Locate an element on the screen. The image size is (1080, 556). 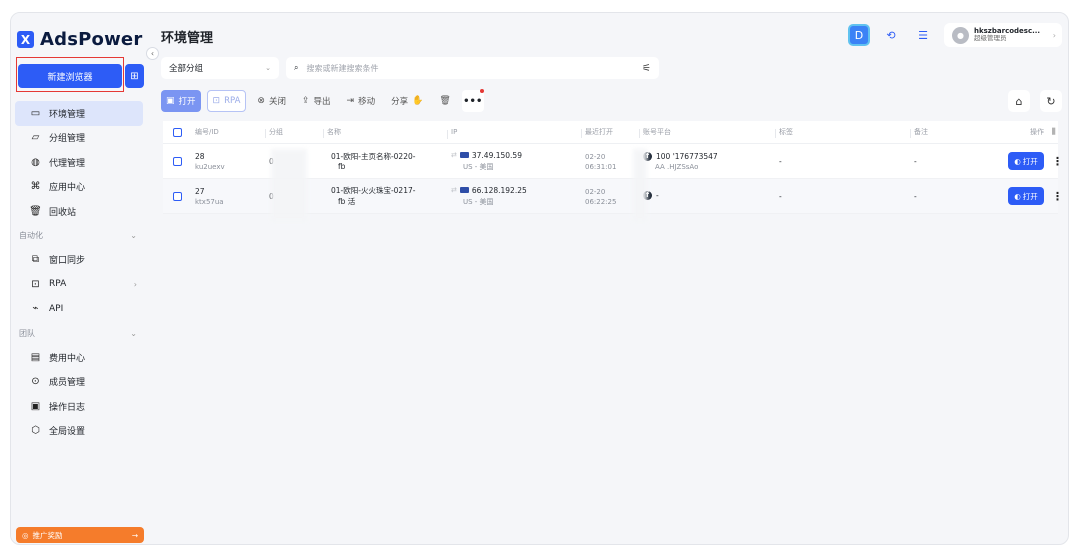
swap-icon: ⇄ is located at coordinates (454, 190).